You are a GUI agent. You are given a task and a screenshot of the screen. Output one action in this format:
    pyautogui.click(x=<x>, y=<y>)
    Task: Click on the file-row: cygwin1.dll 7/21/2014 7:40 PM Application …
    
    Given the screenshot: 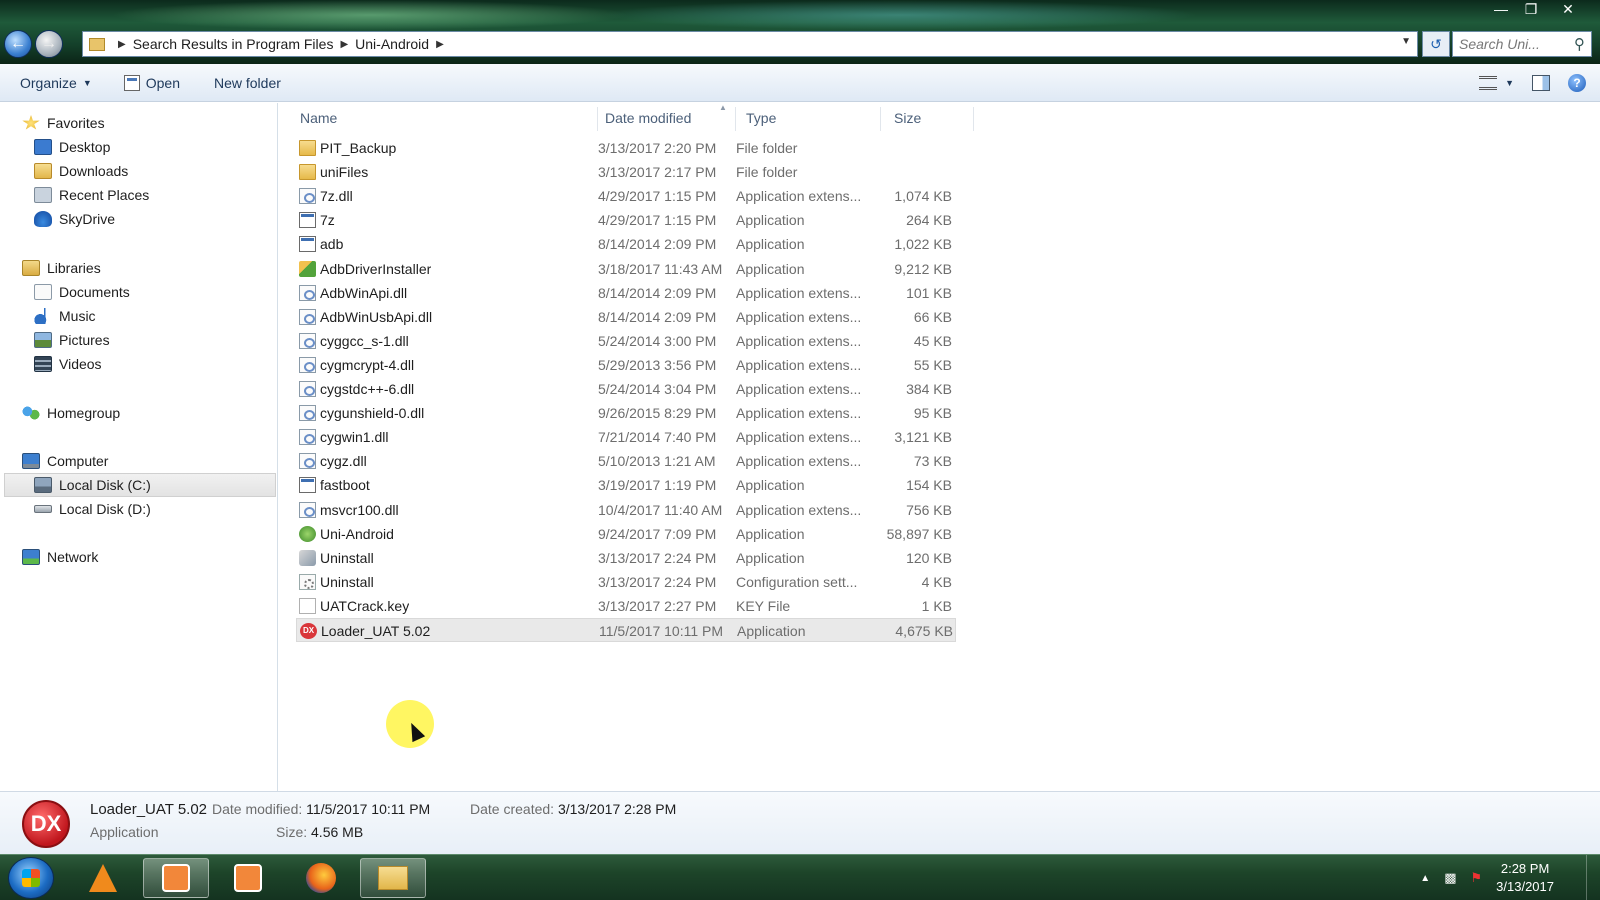 What is the action you would take?
    pyautogui.click(x=626, y=437)
    